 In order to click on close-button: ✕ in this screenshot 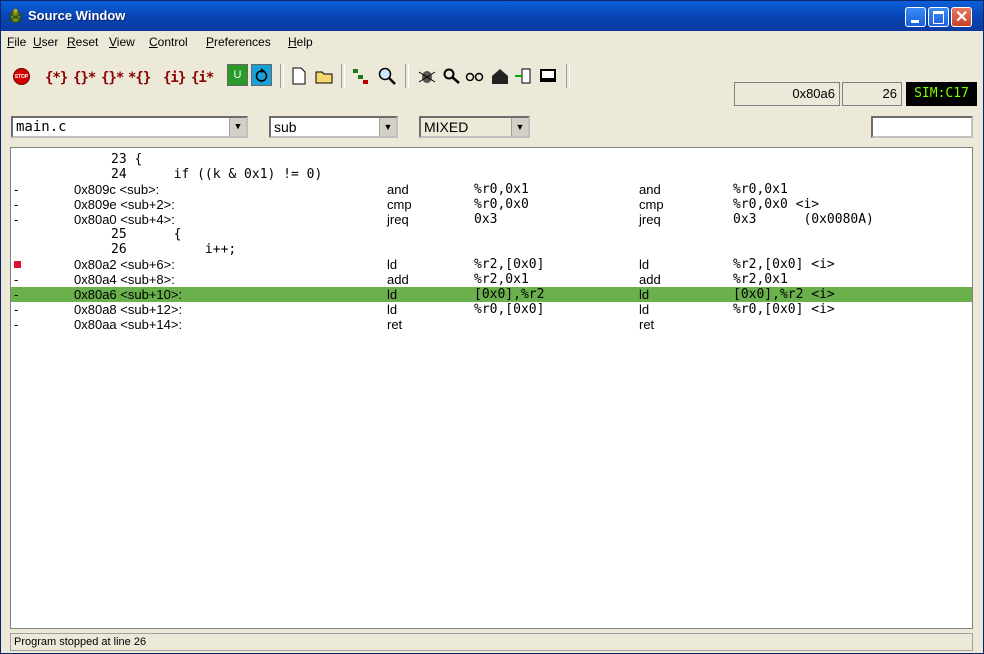, I will do `click(961, 17)`.